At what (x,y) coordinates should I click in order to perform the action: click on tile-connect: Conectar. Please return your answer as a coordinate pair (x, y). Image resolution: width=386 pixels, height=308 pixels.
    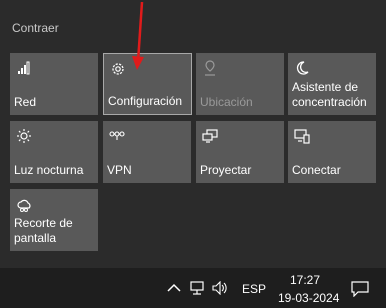
    Looking at the image, I should click on (332, 152).